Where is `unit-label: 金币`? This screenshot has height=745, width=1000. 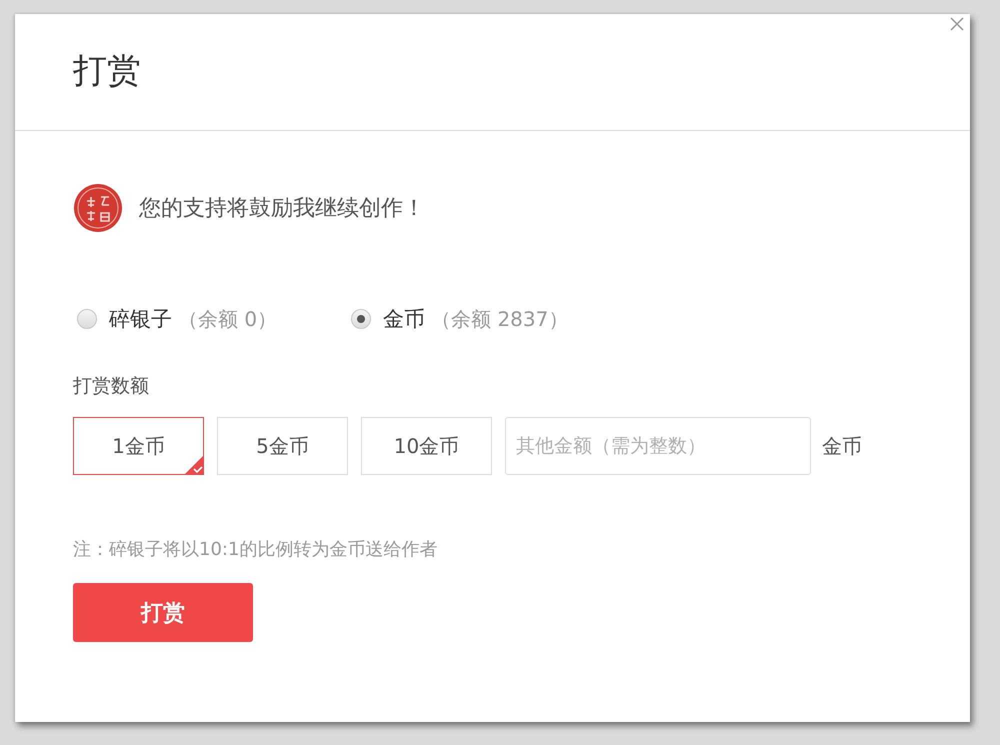
unit-label: 金币 is located at coordinates (842, 446).